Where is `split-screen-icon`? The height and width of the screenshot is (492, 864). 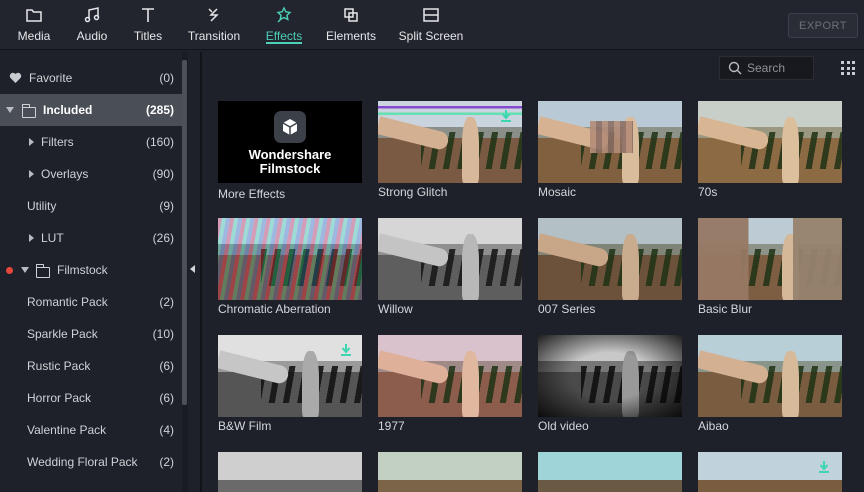 split-screen-icon is located at coordinates (431, 15).